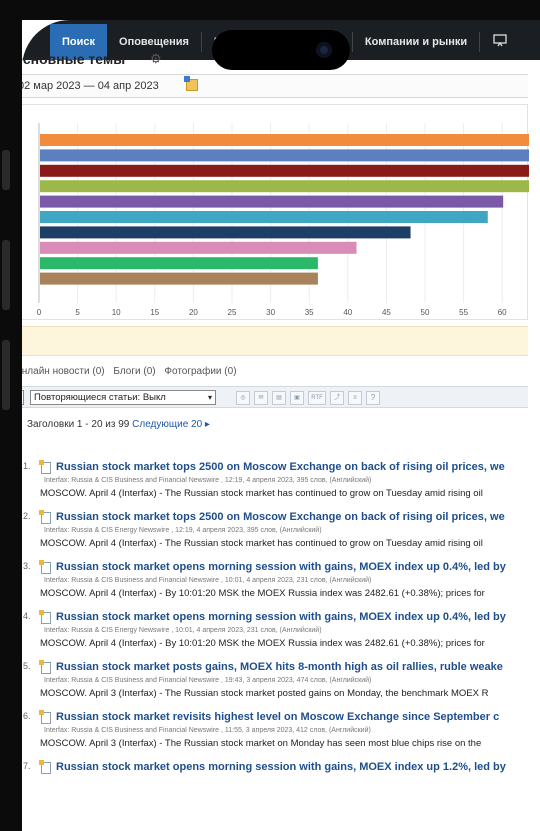  Describe the element at coordinates (279, 398) in the screenshot. I see `print-icon: ▤` at that location.